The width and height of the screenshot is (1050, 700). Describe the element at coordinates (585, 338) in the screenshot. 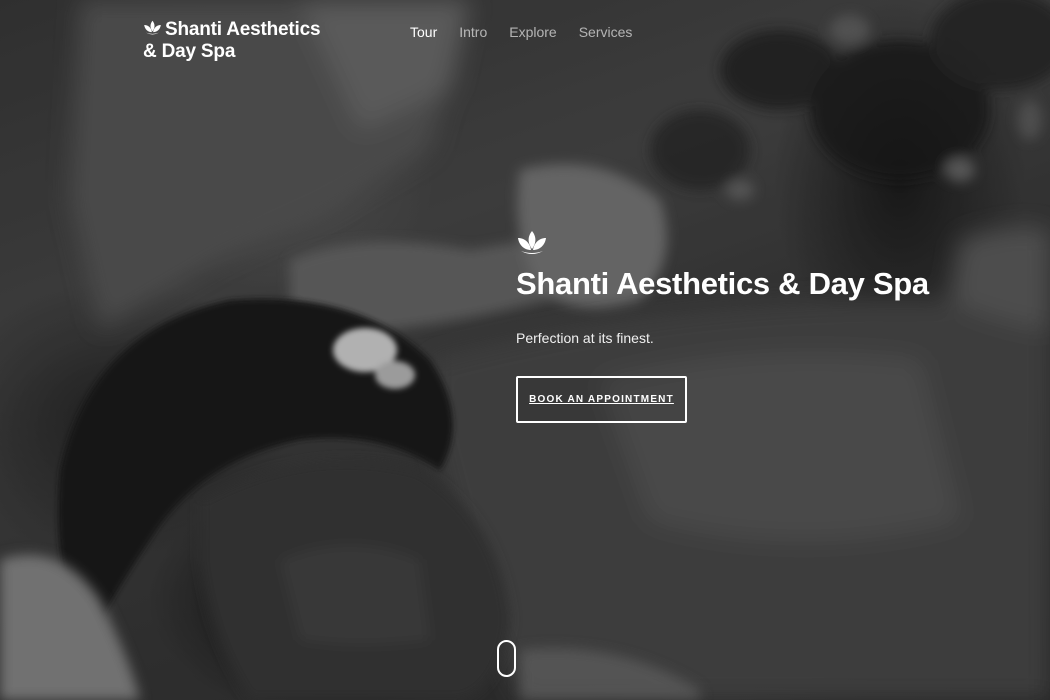

I see `hero-subtitle: Perfection at its finest.` at that location.